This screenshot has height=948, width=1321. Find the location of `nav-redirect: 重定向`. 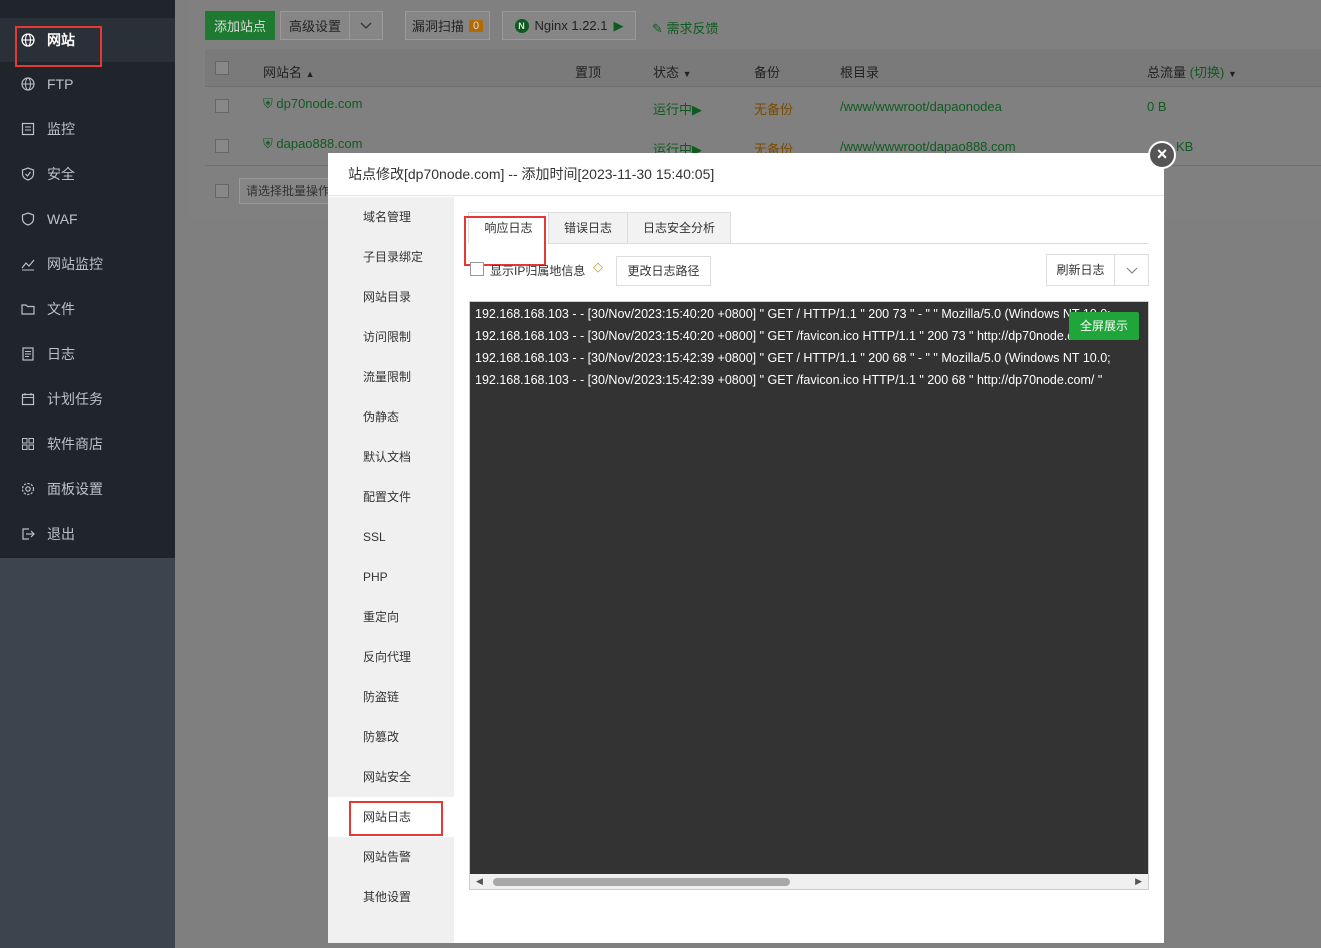

nav-redirect: 重定向 is located at coordinates (391, 617).